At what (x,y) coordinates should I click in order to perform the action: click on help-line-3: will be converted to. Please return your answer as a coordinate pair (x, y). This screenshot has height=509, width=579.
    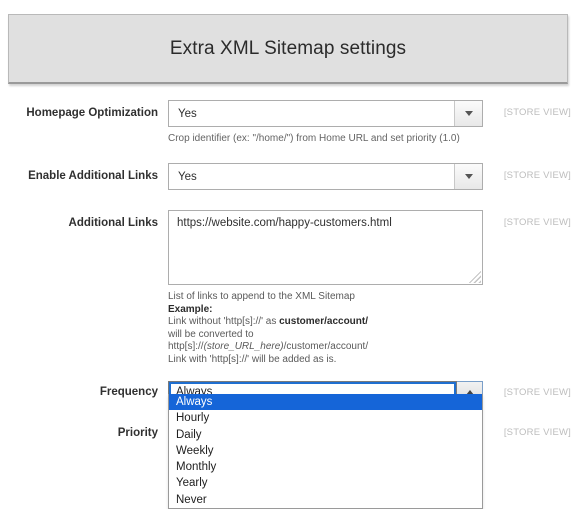
    Looking at the image, I should click on (211, 334).